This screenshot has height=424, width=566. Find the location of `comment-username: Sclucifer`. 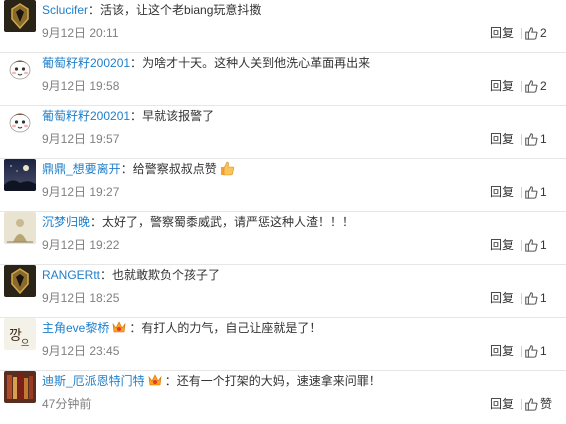

comment-username: Sclucifer is located at coordinates (65, 10).